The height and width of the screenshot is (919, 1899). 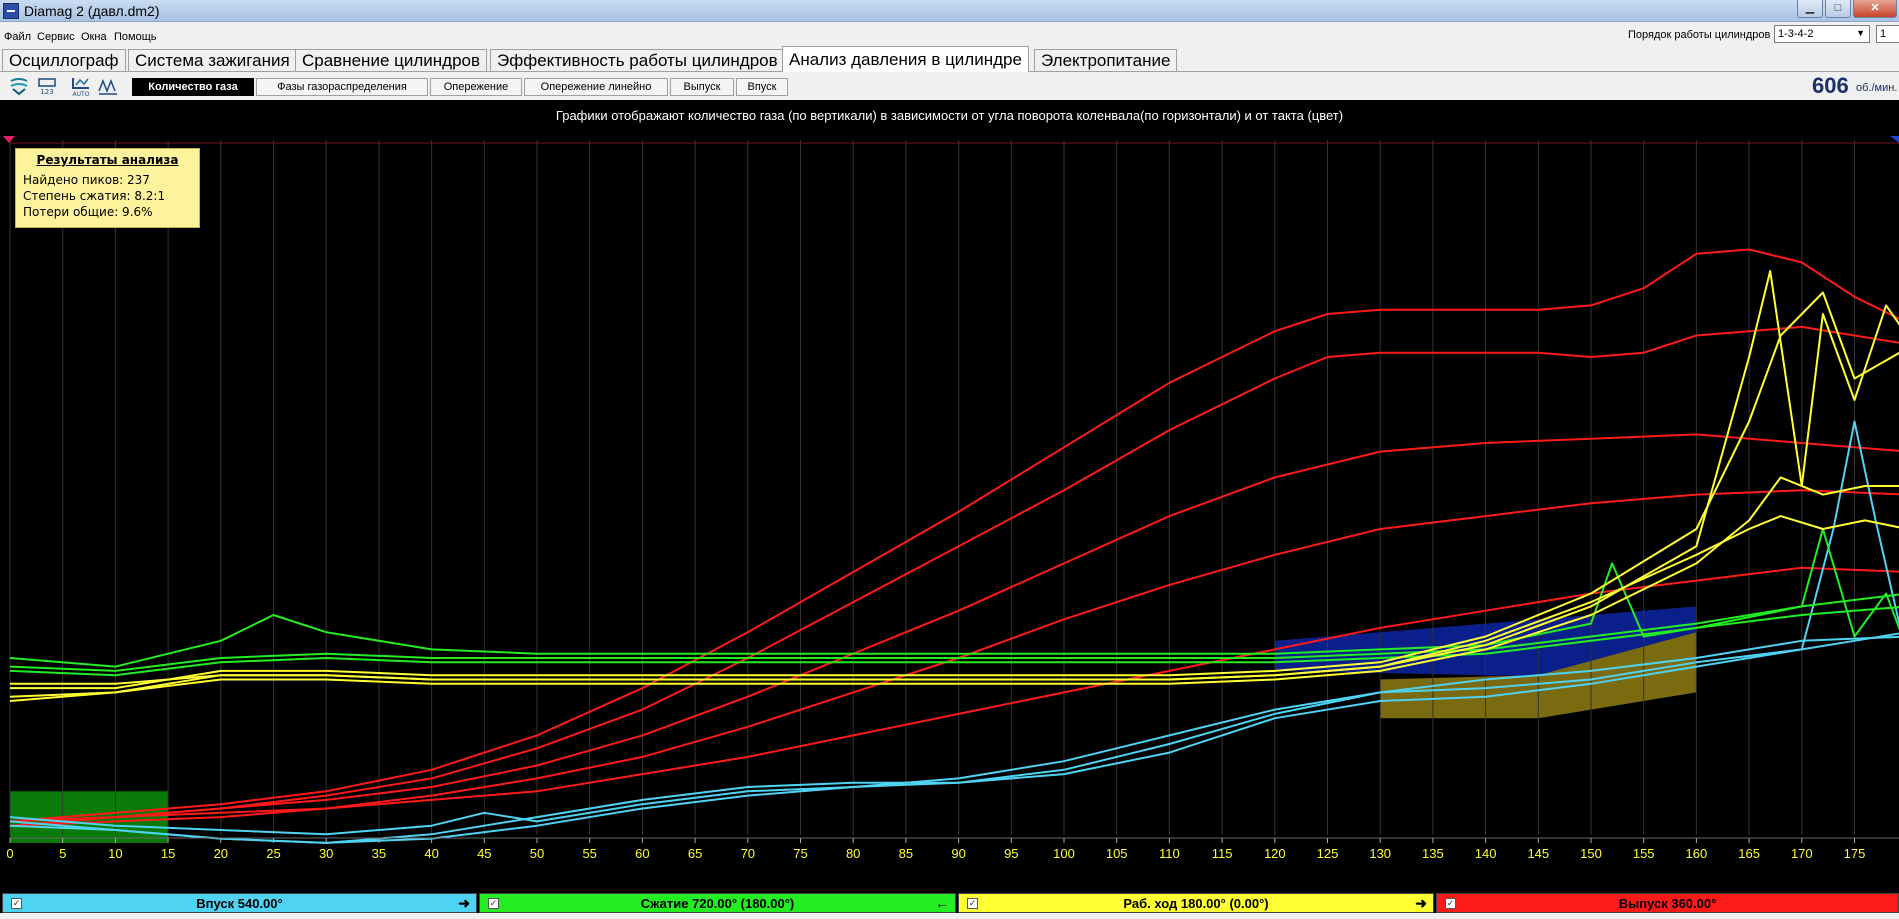 What do you see at coordinates (1591, 853) in the screenshot?
I see `x-tick-label: 150` at bounding box center [1591, 853].